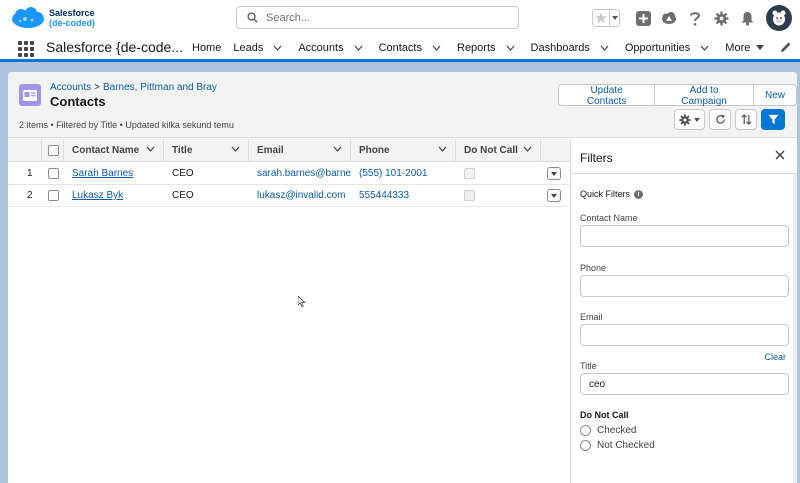 Image resolution: width=800 pixels, height=483 pixels. Describe the element at coordinates (555, 150) in the screenshot. I see `row-actions-header` at that location.